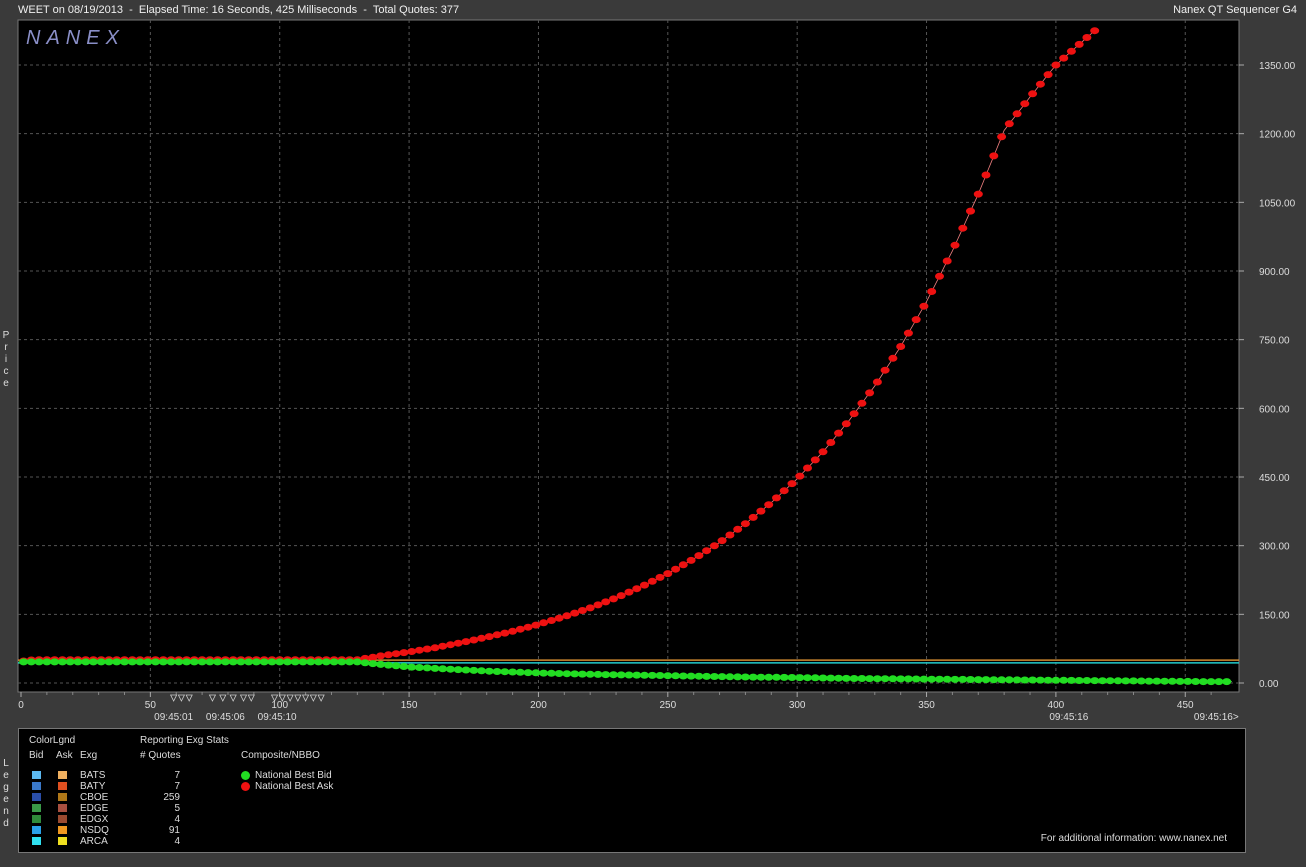 The image size is (1306, 867). I want to click on x-tick-label: 250, so click(667, 705).